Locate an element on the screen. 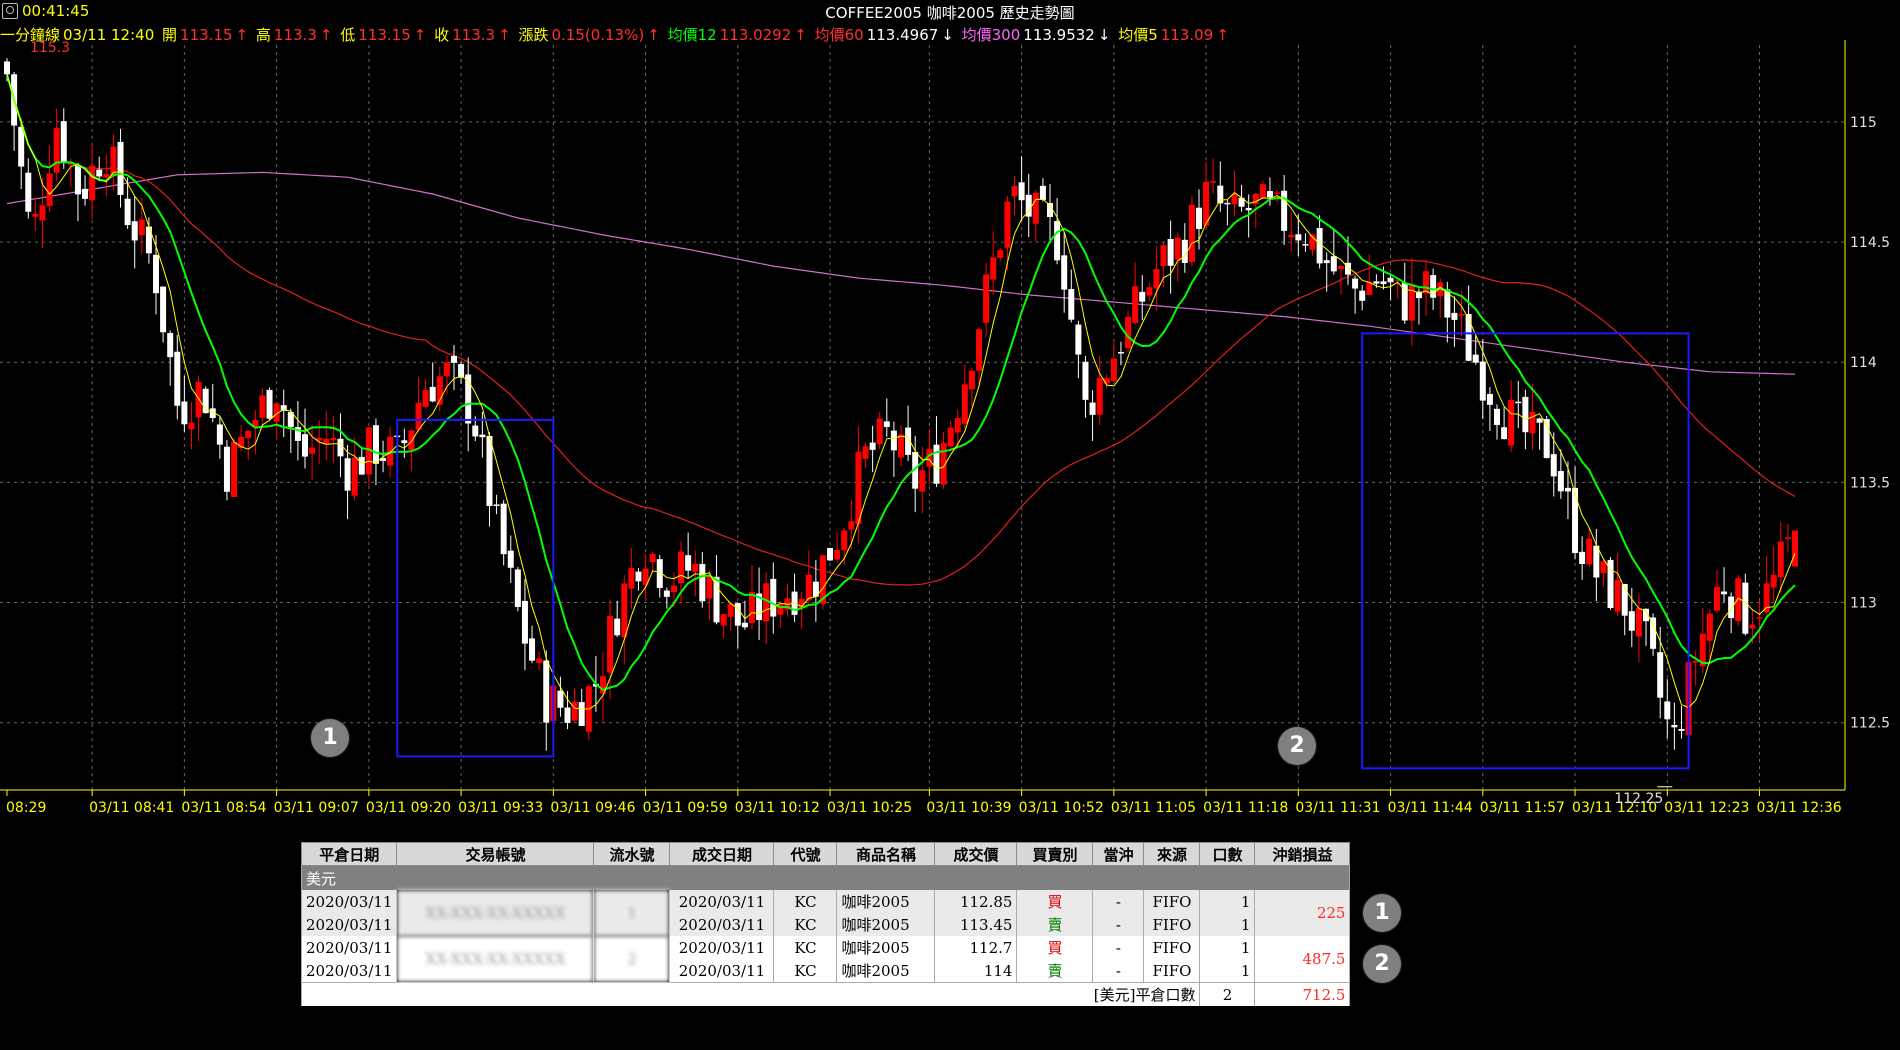 This screenshot has width=1900, height=1050. price-cell: 113.45 is located at coordinates (976, 924).